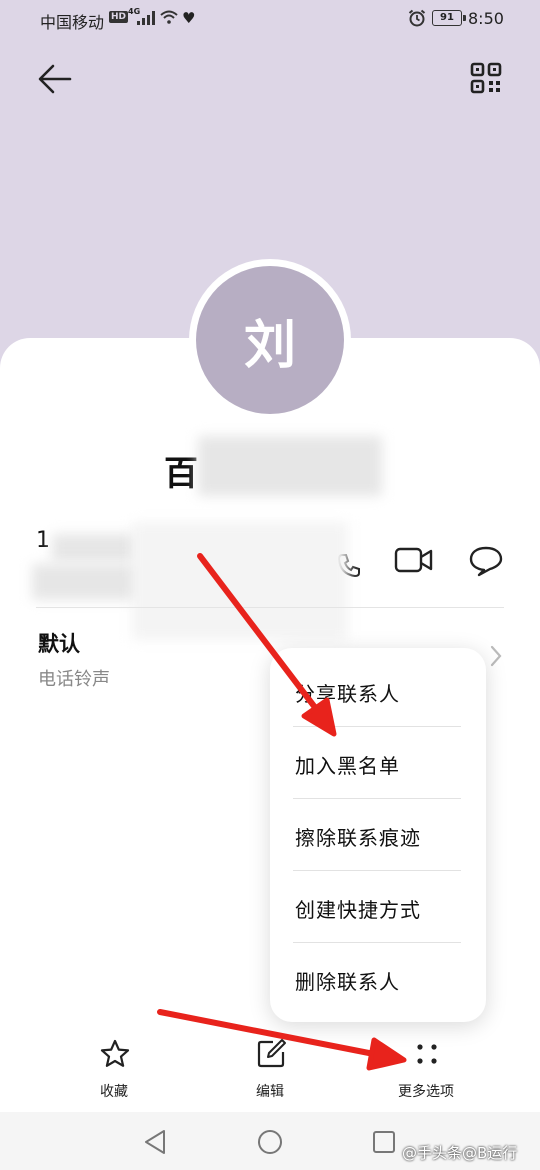  What do you see at coordinates (146, 18) in the screenshot?
I see `signal-icon` at bounding box center [146, 18].